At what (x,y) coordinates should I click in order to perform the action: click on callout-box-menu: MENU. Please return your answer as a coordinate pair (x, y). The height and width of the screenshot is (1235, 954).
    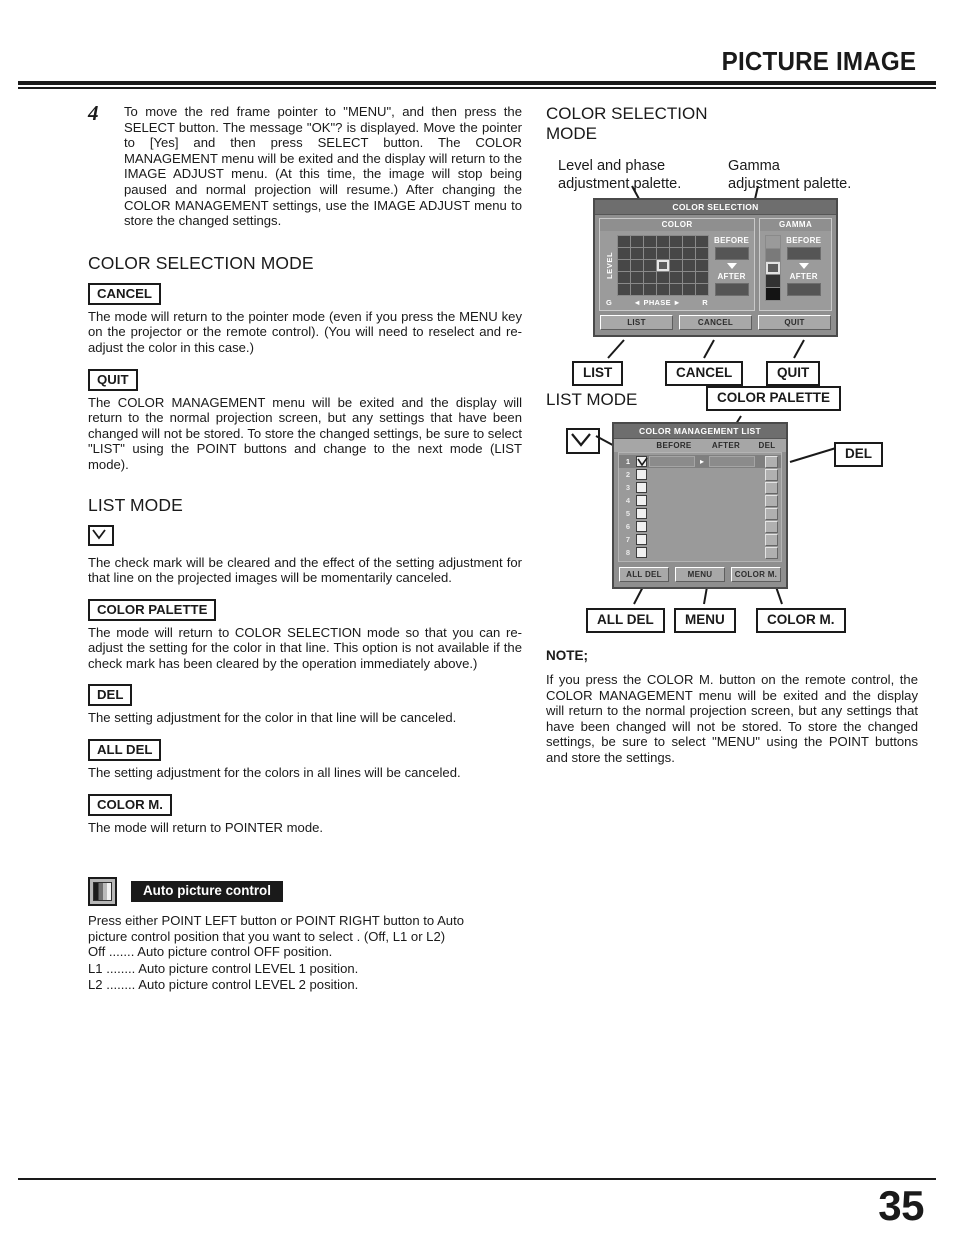
    Looking at the image, I should click on (705, 620).